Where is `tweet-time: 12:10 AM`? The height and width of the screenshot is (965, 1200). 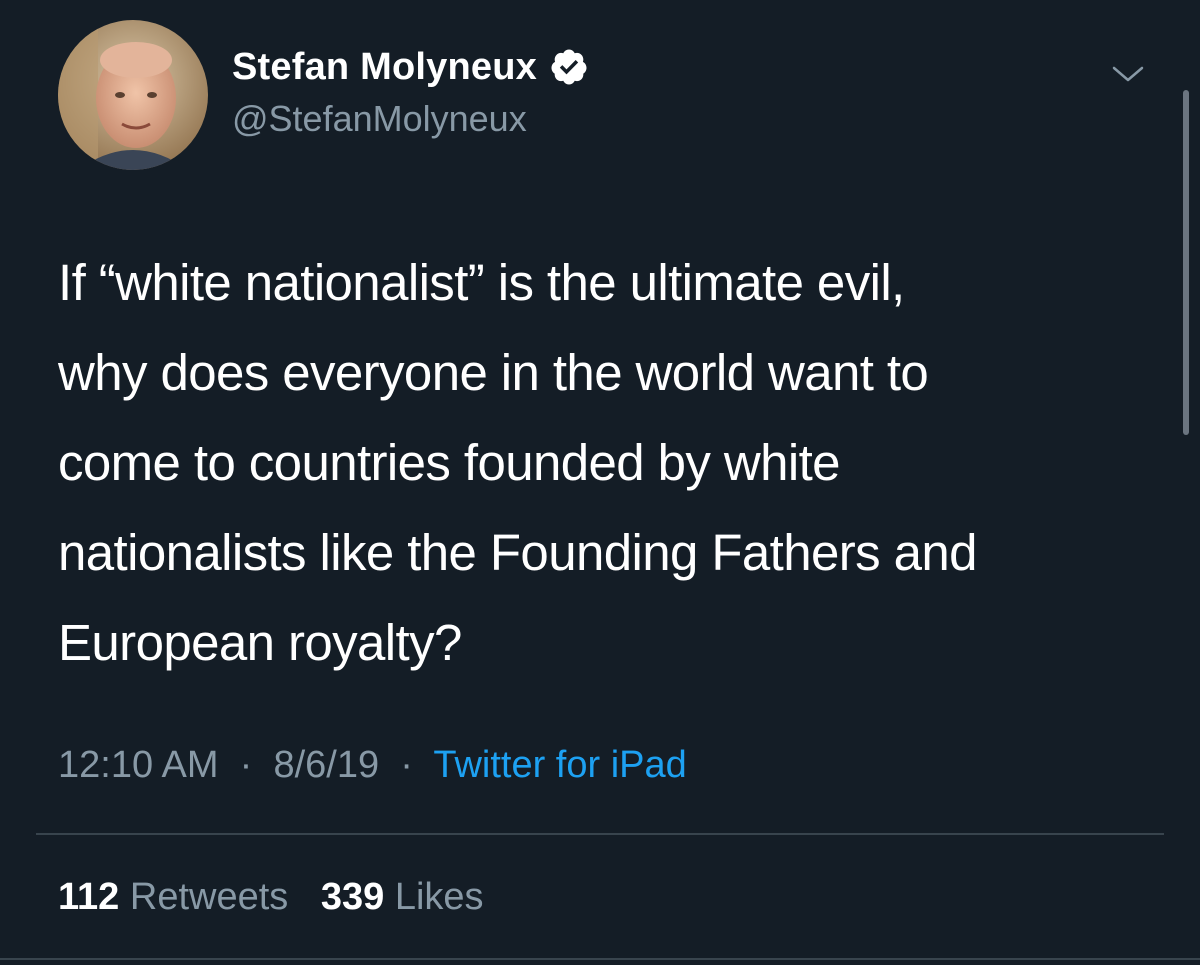 tweet-time: 12:10 AM is located at coordinates (138, 765).